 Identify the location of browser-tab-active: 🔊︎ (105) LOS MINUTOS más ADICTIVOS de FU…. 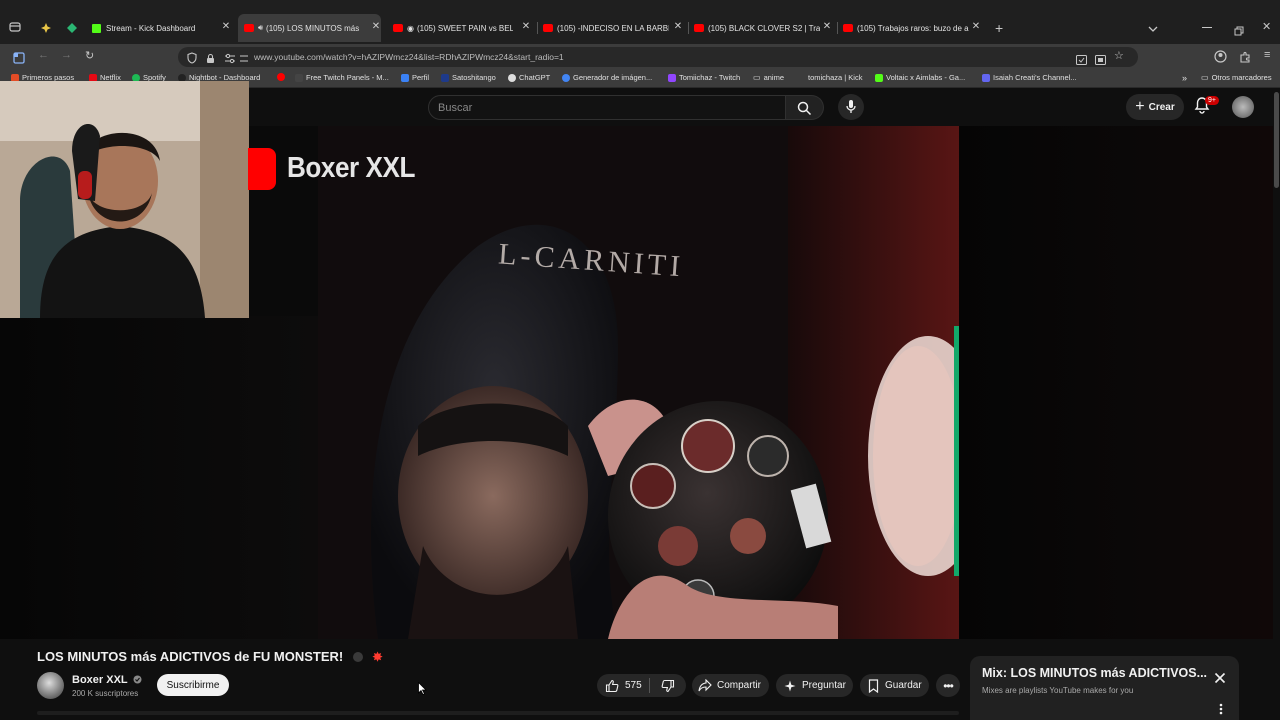
(309, 28).